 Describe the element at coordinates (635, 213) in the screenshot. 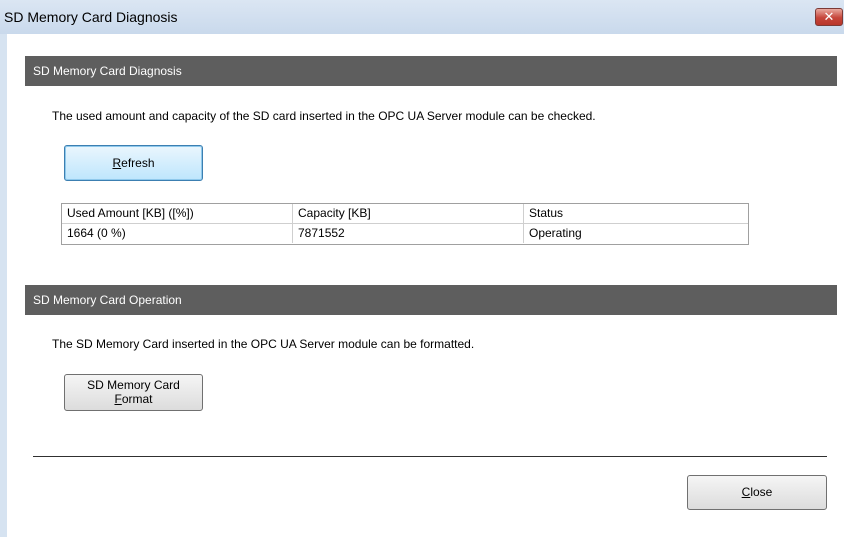

I see `column-header-status: Status` at that location.